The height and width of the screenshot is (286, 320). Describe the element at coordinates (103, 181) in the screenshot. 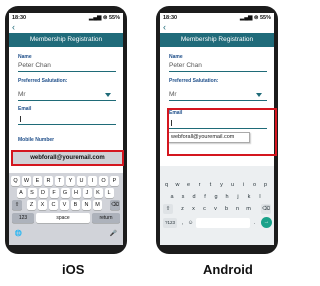

I see `ios-key-o: O` at that location.